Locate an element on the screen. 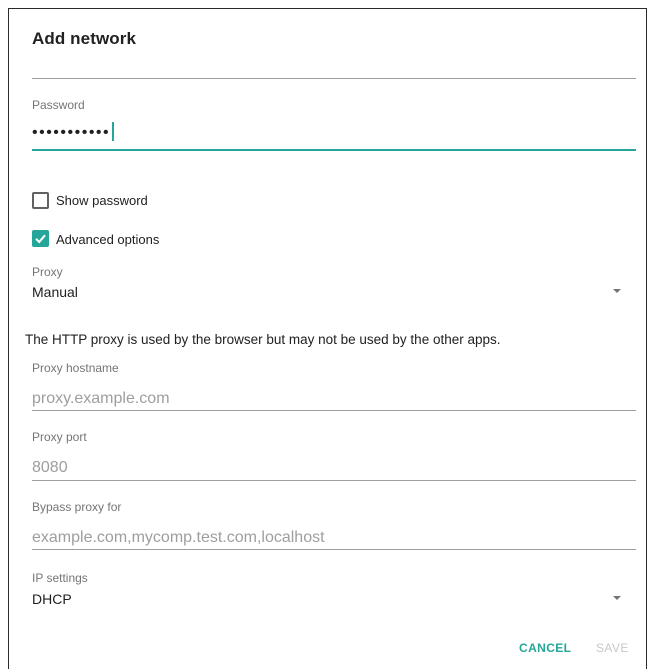 Image resolution: width=648 pixels, height=669 pixels. proxy-hostname-label: Proxy hostname is located at coordinates (75, 368).